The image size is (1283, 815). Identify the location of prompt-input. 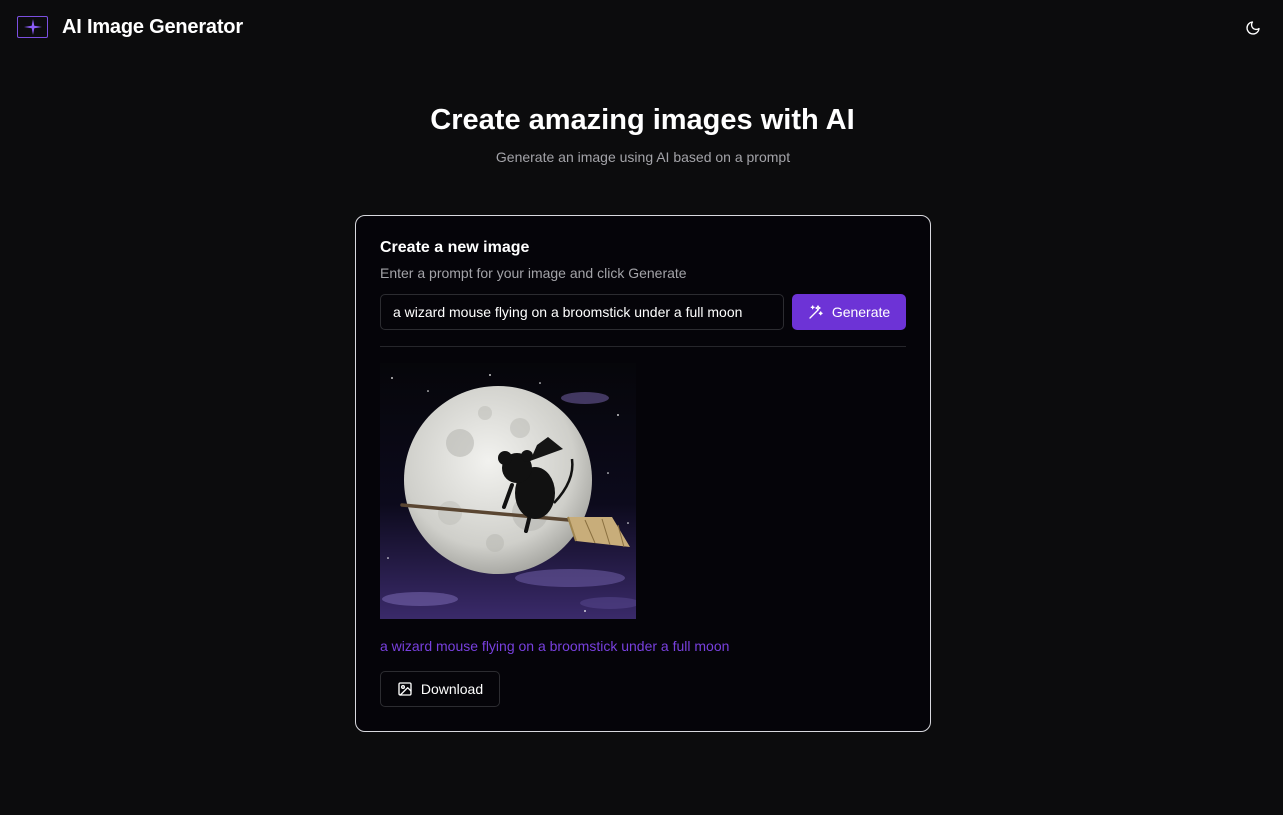
(582, 312).